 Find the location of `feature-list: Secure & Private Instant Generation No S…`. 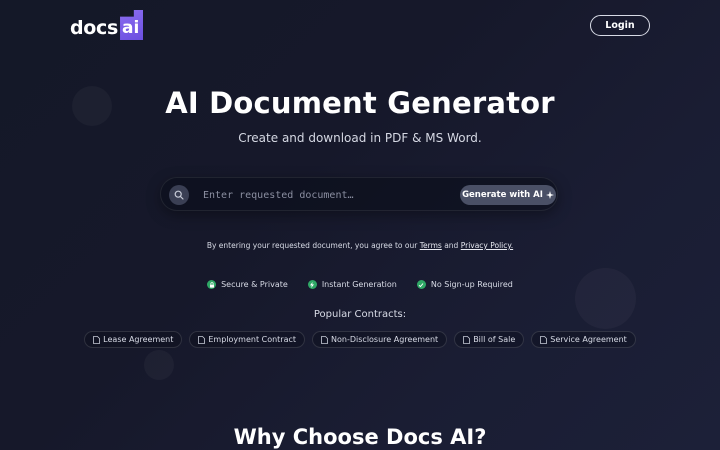

feature-list: Secure & Private Instant Generation No S… is located at coordinates (360, 284).